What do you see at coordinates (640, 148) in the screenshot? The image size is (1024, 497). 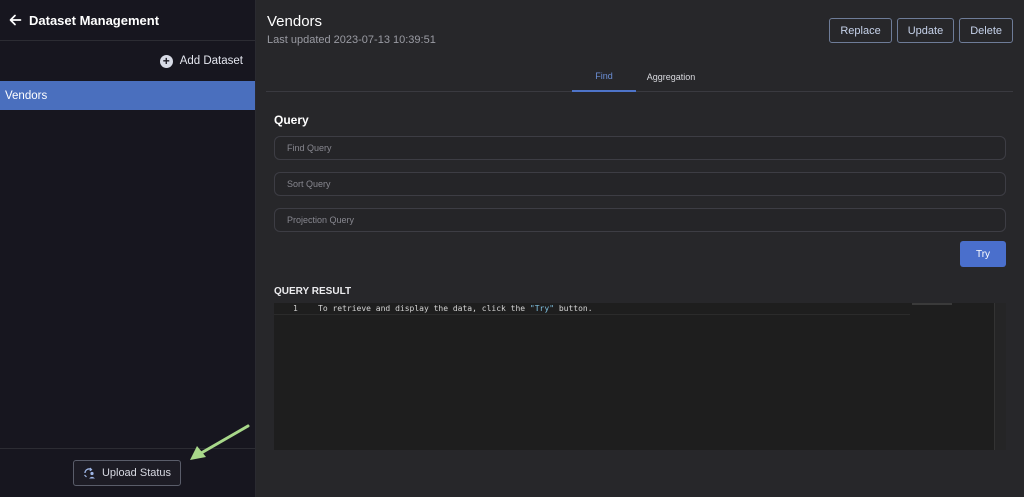 I see `find-query-input` at bounding box center [640, 148].